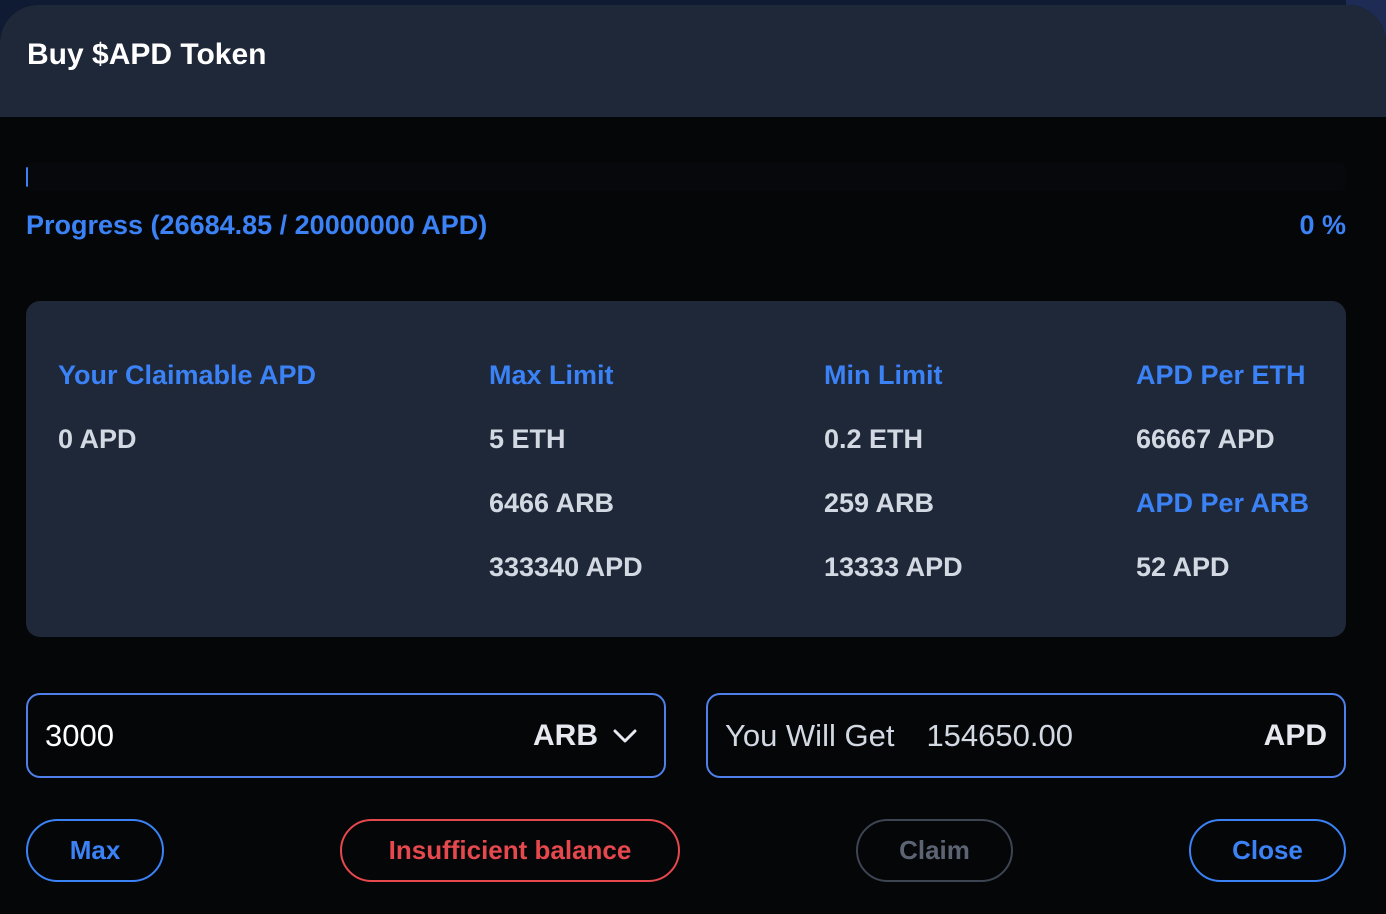 This screenshot has width=1386, height=914. Describe the element at coordinates (934, 850) in the screenshot. I see `claim-button: Claim` at that location.